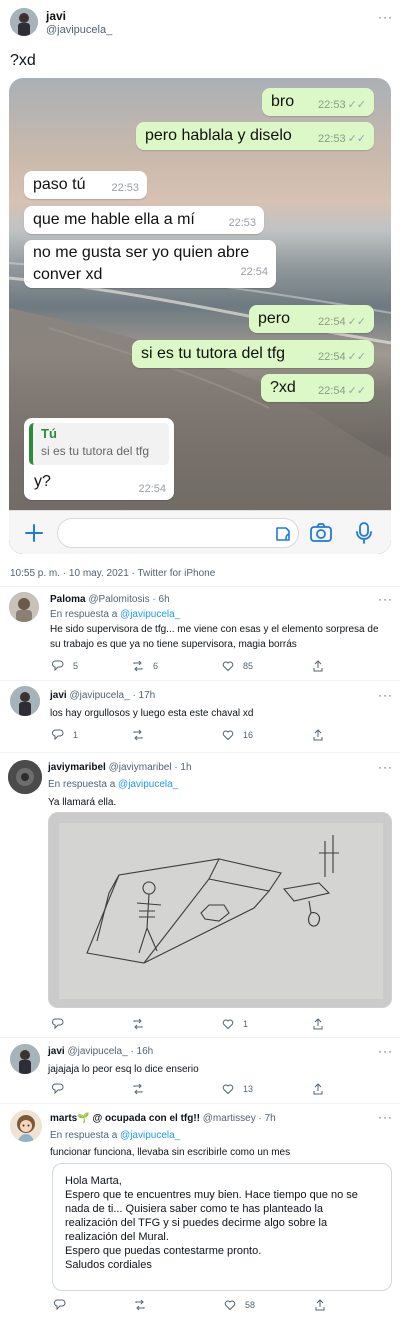 This screenshot has height=1317, width=400. Describe the element at coordinates (269, 1305) in the screenshot. I see `like-button: 58` at that location.